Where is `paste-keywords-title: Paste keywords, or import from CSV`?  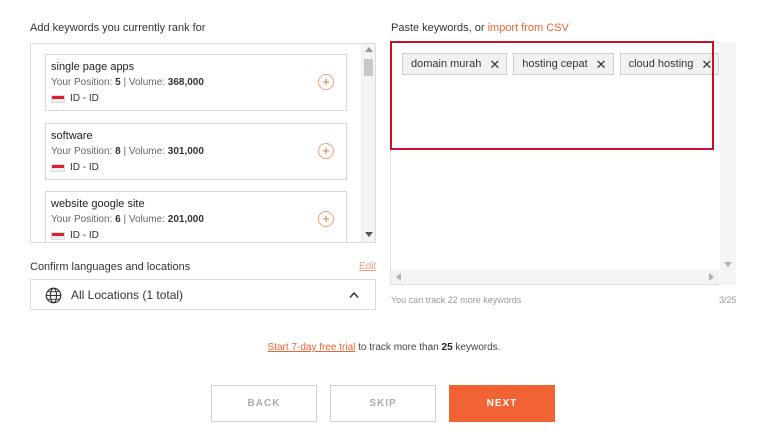 paste-keywords-title: Paste keywords, or import from CSV is located at coordinates (480, 28).